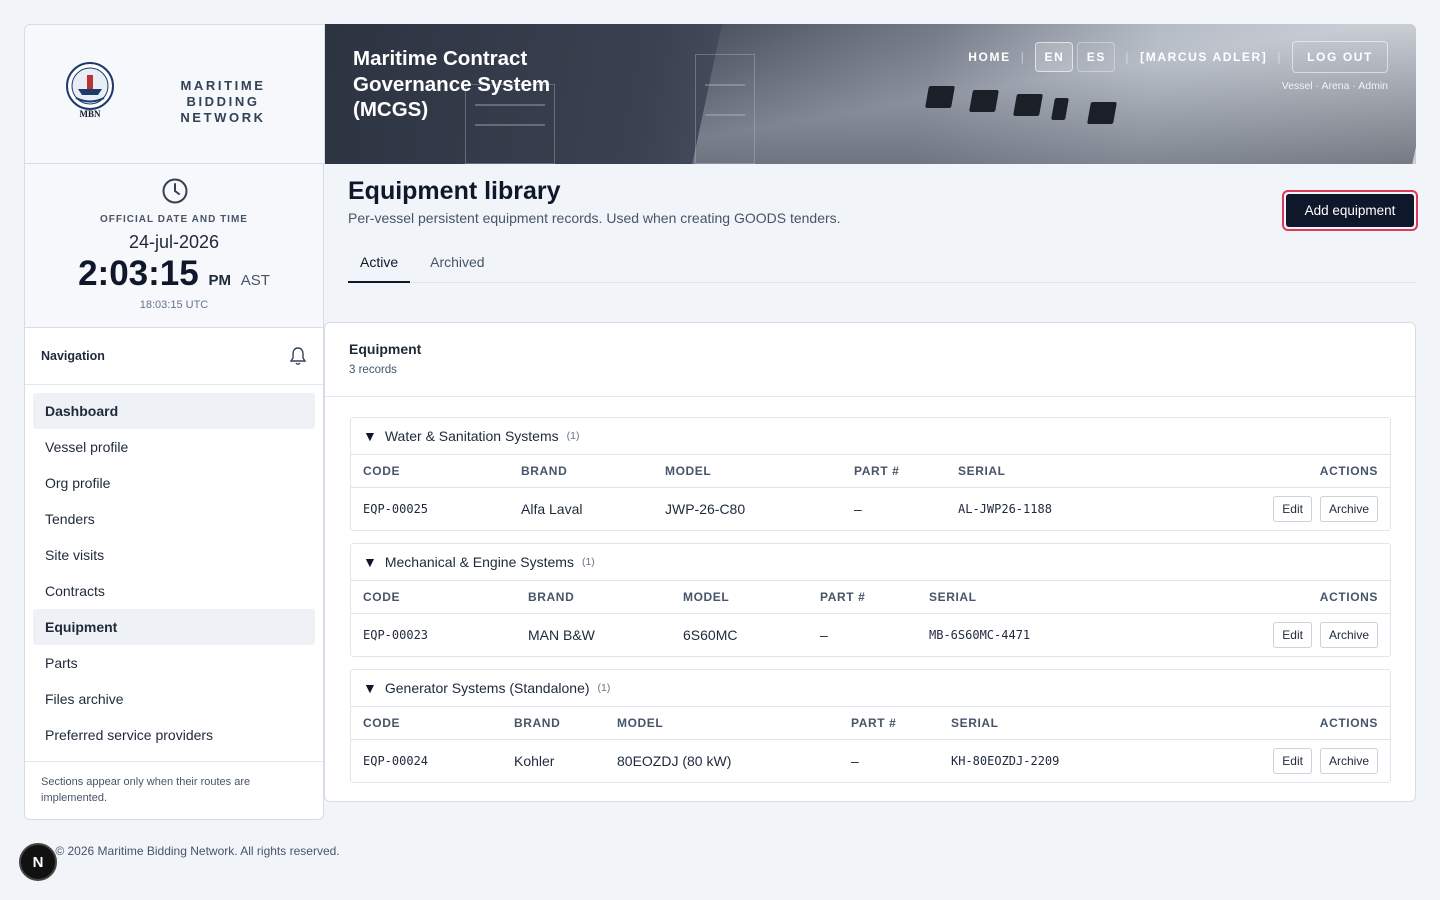  What do you see at coordinates (1005, 509) in the screenshot?
I see `cell-serial: AL-JWP26-1188` at bounding box center [1005, 509].